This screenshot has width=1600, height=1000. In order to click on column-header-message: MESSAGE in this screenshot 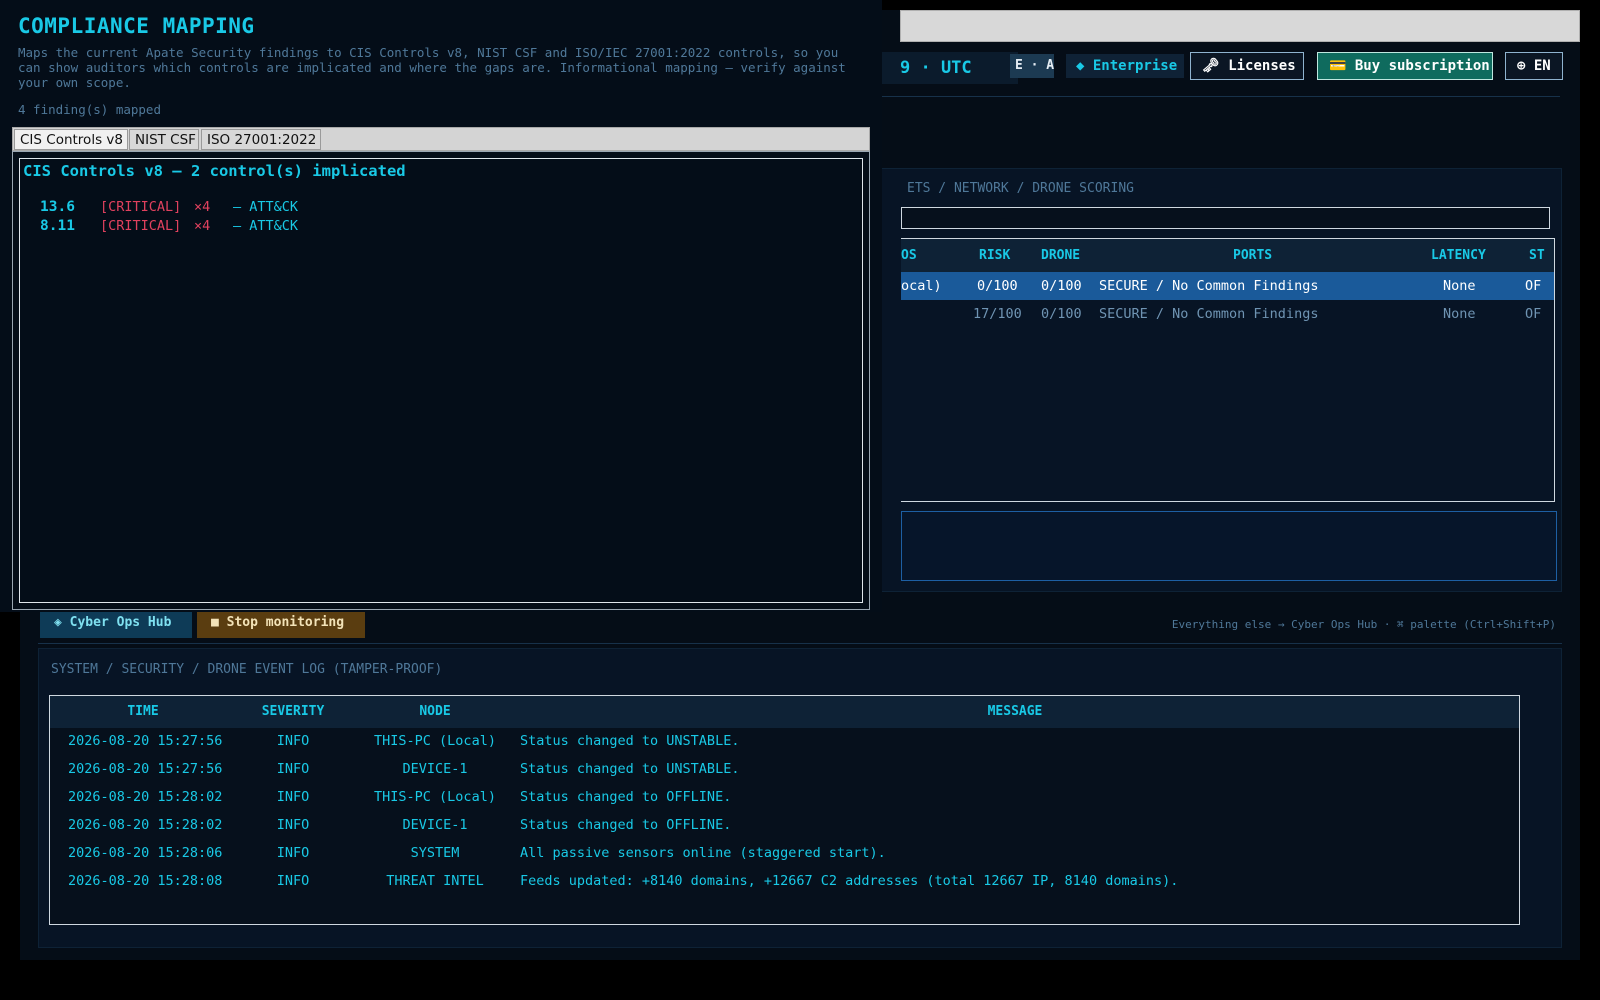, I will do `click(1015, 711)`.